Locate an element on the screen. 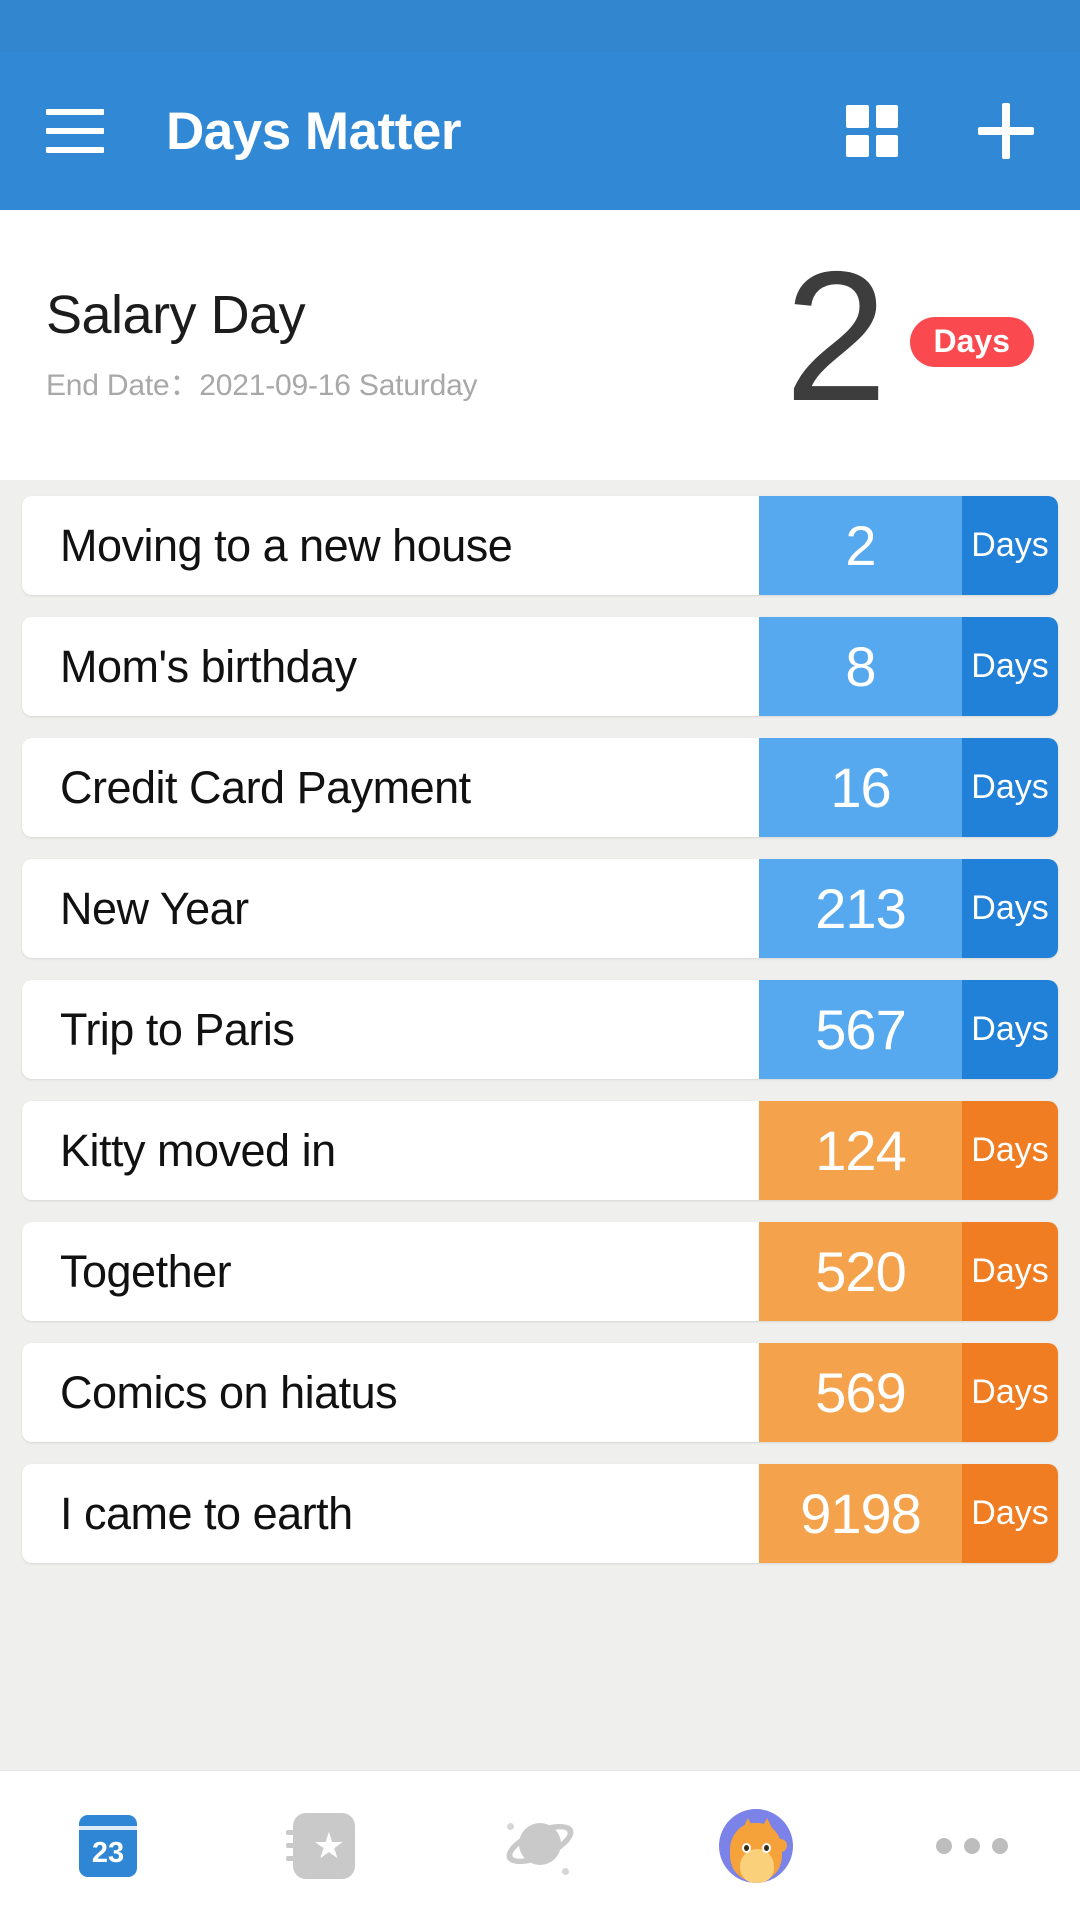 Image resolution: width=1080 pixels, height=1920 pixels. featured-event-date-label: End Date： is located at coordinates (123, 386).